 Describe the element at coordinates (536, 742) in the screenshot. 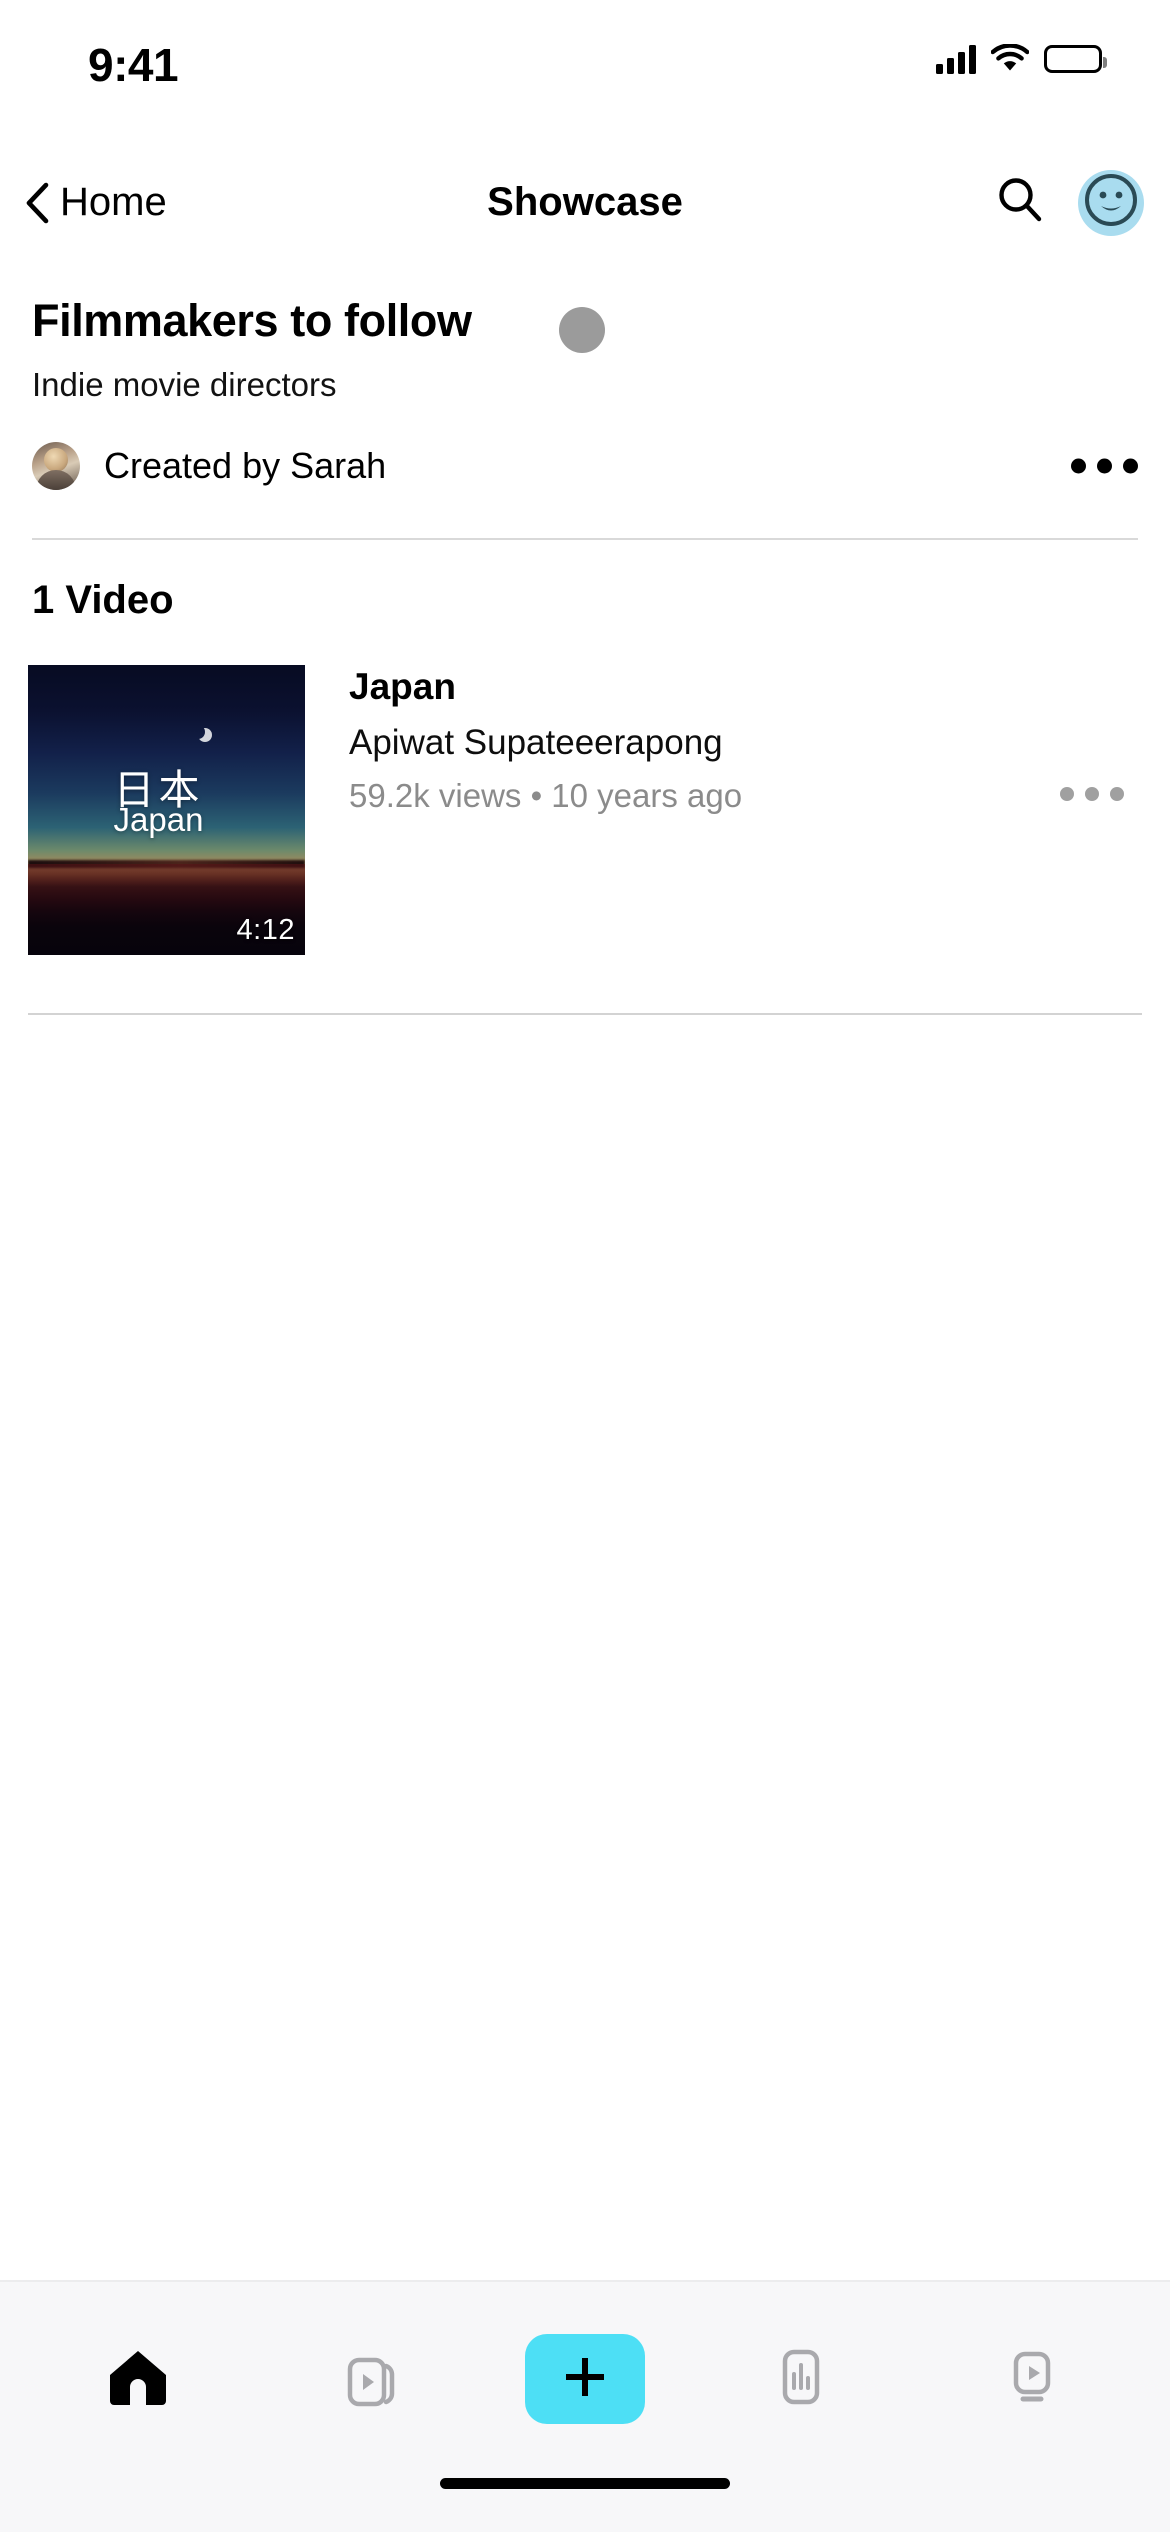

I see `video-channel: Apiwat Supateeerapong` at that location.